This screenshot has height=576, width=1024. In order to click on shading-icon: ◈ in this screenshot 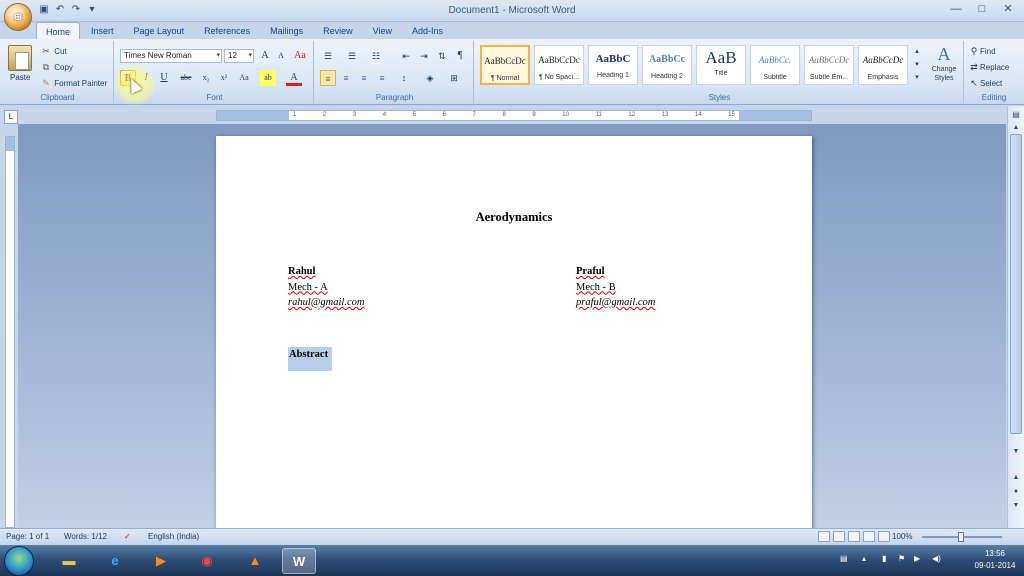, I will do `click(430, 78)`.